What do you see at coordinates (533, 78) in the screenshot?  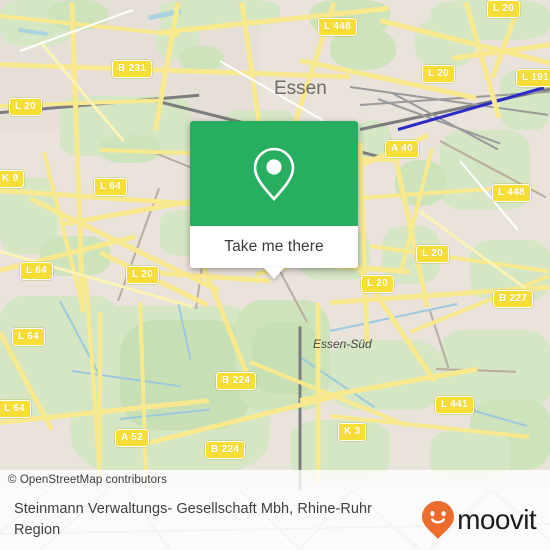 I see `road-shield: L 191` at bounding box center [533, 78].